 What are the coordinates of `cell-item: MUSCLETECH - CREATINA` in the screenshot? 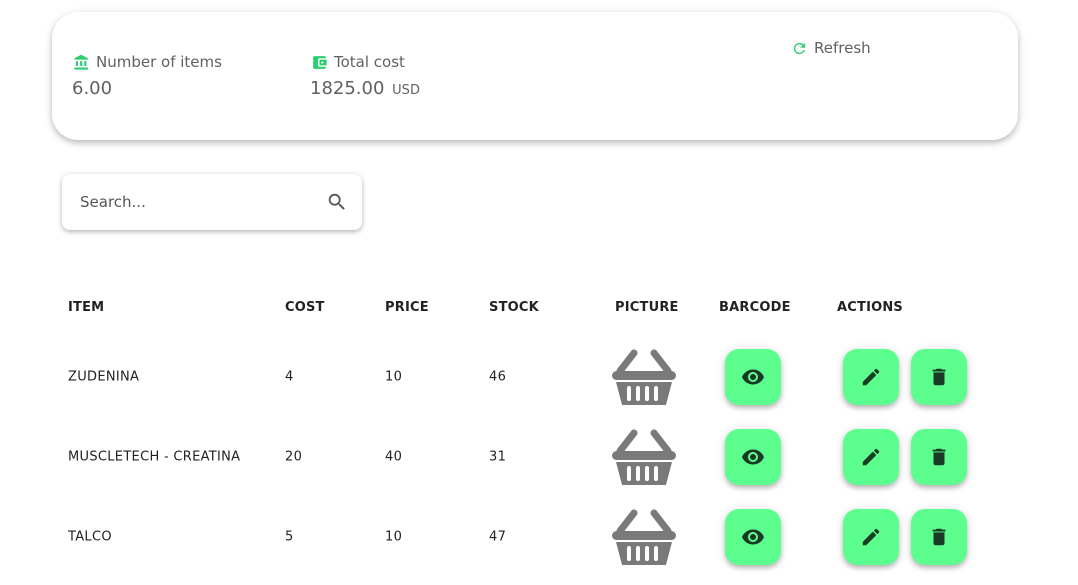 It's located at (154, 457).